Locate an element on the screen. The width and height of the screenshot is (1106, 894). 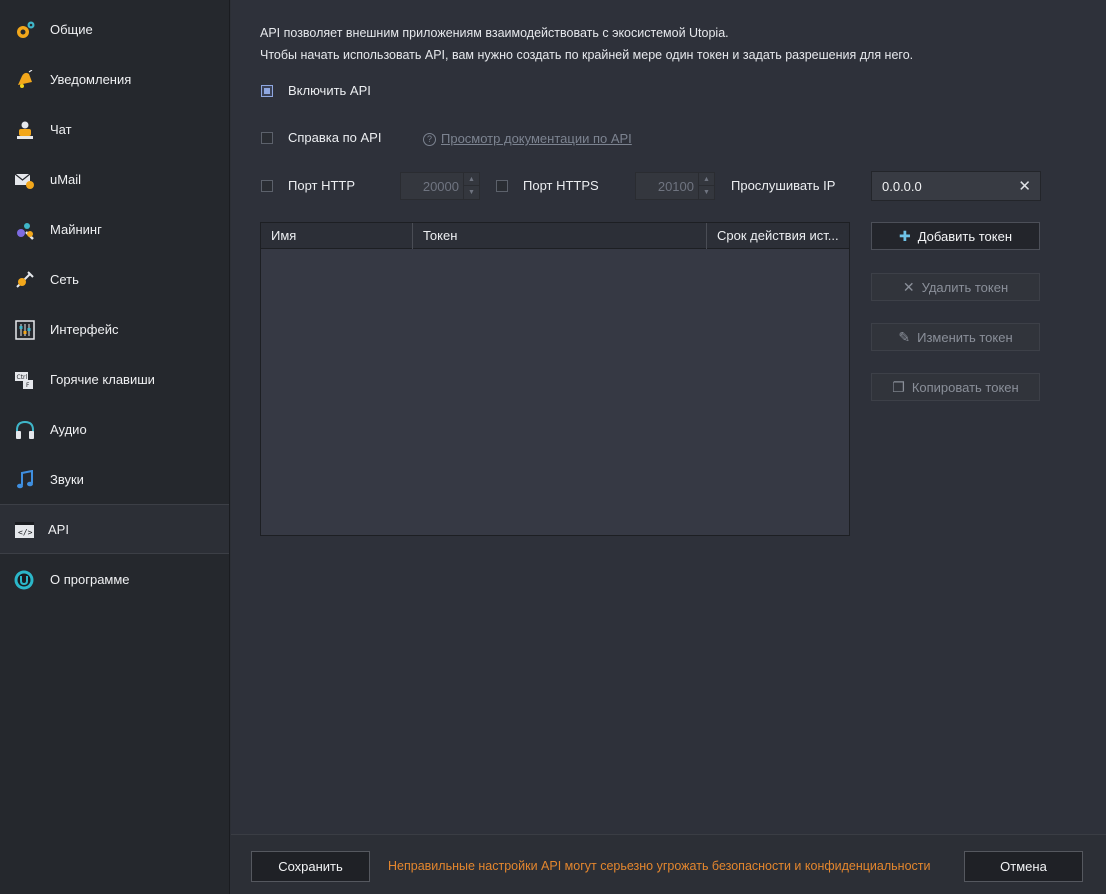
bell-icon is located at coordinates (25, 79).